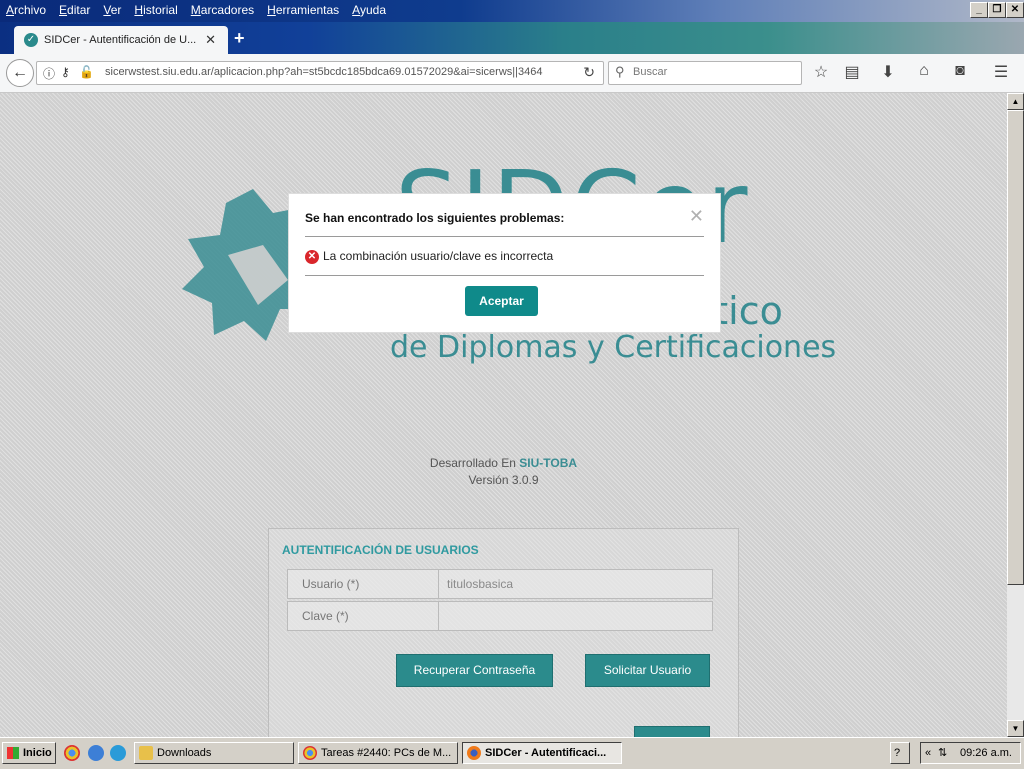 The image size is (1024, 769). I want to click on bookmark-star-icon: ☆, so click(821, 72).